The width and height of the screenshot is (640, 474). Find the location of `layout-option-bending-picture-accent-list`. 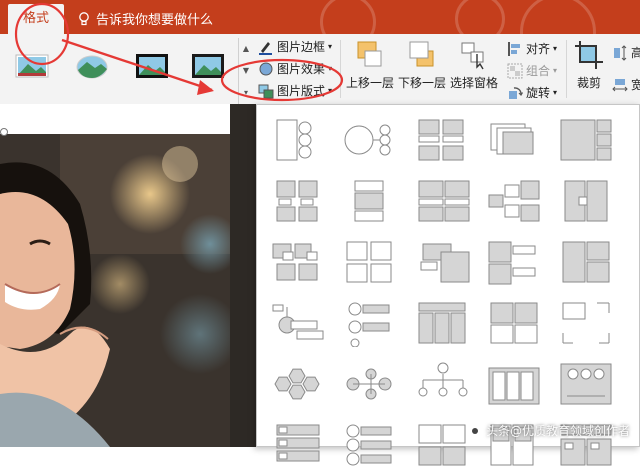

layout-option-bending-picture-accent-list is located at coordinates (298, 140).